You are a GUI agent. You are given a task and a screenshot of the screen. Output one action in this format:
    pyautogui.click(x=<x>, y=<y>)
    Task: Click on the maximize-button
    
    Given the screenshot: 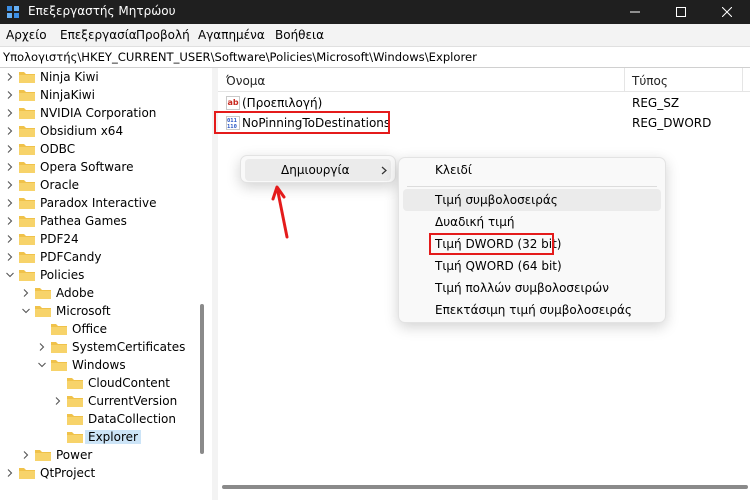 What is the action you would take?
    pyautogui.click(x=681, y=12)
    